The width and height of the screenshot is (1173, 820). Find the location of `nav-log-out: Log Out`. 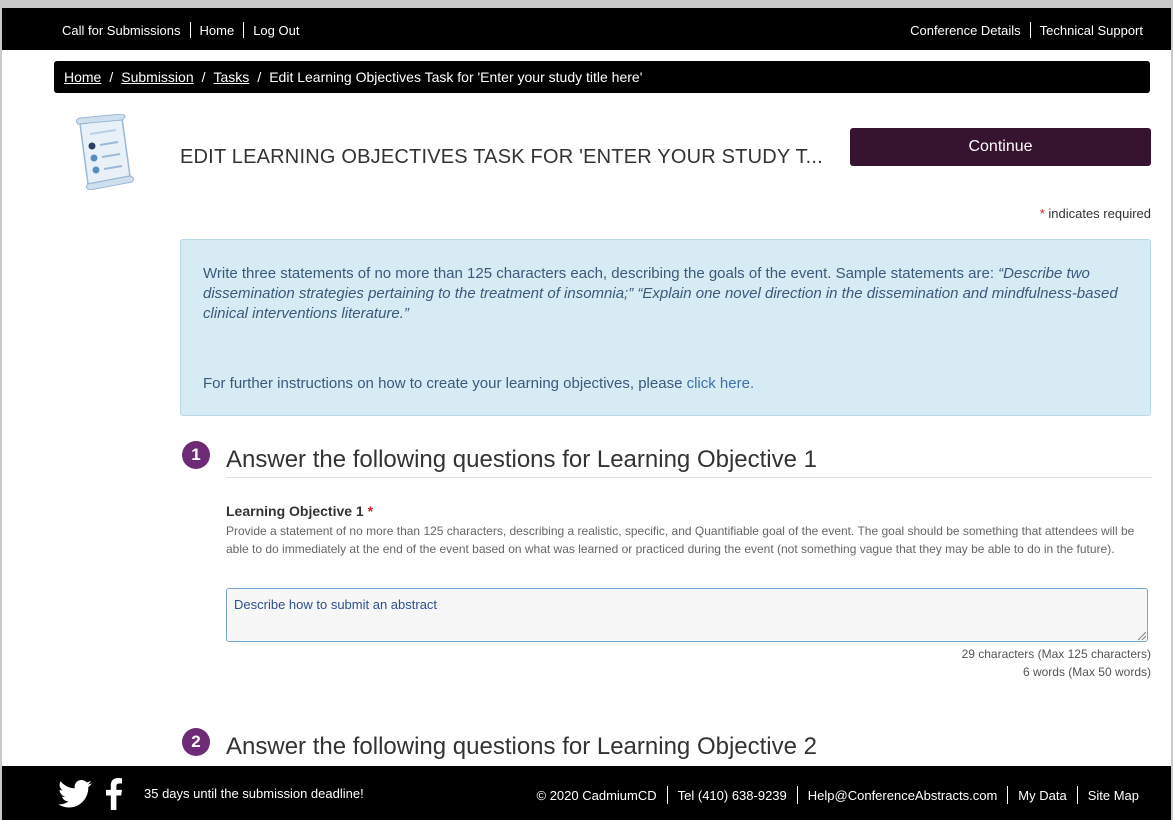

nav-log-out: Log Out is located at coordinates (276, 30).